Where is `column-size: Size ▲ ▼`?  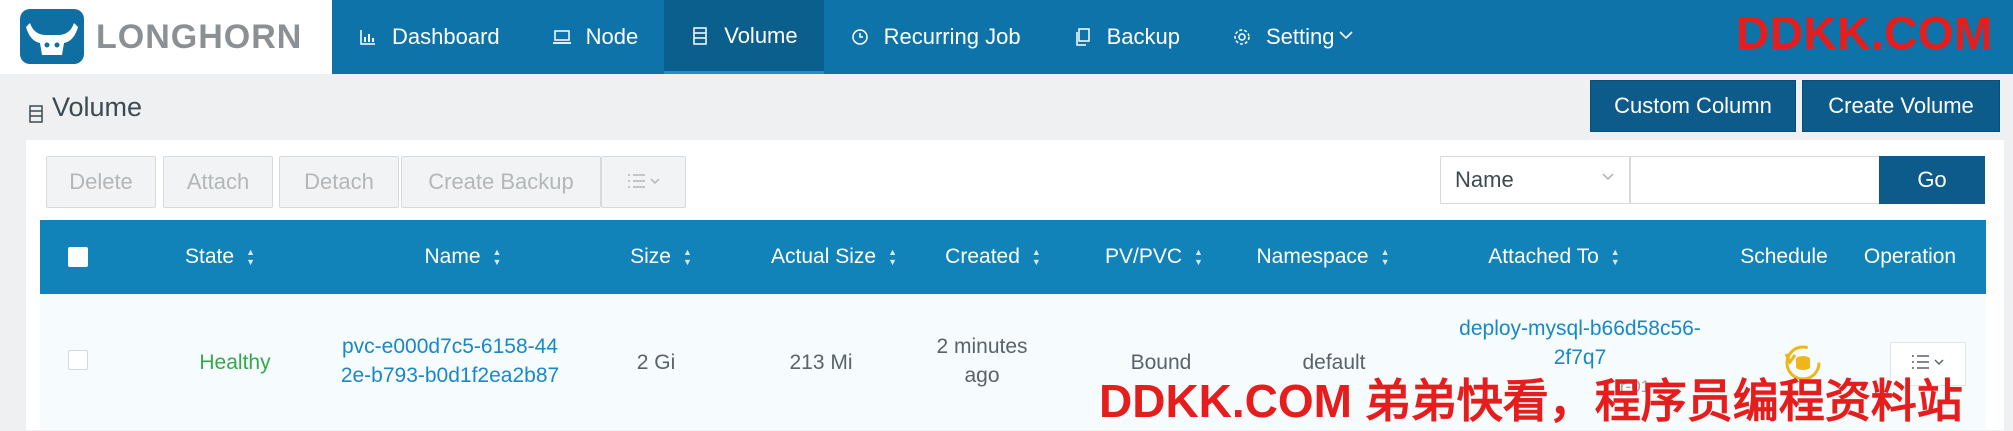
column-size: Size ▲ ▼ is located at coordinates (661, 257).